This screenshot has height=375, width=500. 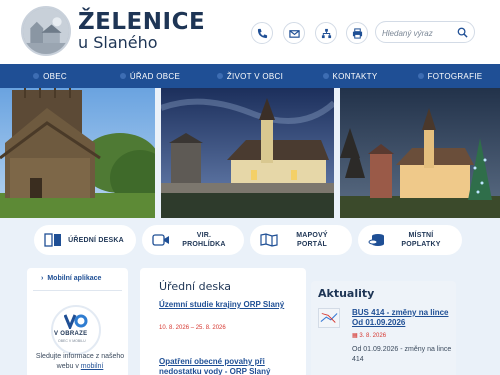 I want to click on news-item-link: BUS 414 - změny na lince Od 01.09.2026, so click(x=402, y=318).